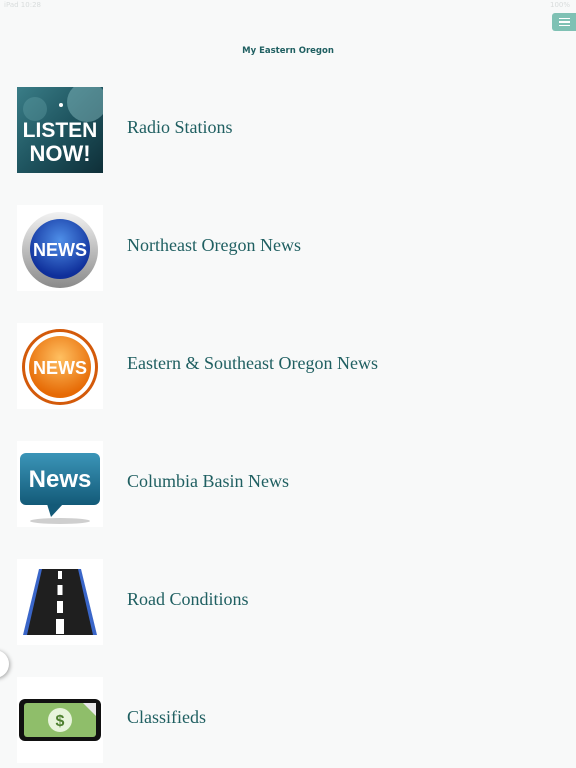  I want to click on list-item-northeast-oregon-news: NEWS Northeast Oregon News, so click(287, 248).